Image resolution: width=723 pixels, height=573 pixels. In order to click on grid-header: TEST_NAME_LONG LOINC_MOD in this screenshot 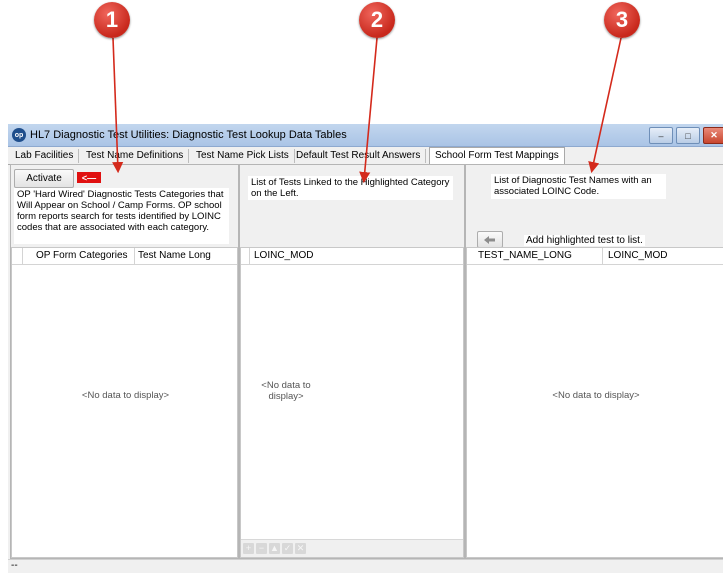, I will do `click(595, 256)`.